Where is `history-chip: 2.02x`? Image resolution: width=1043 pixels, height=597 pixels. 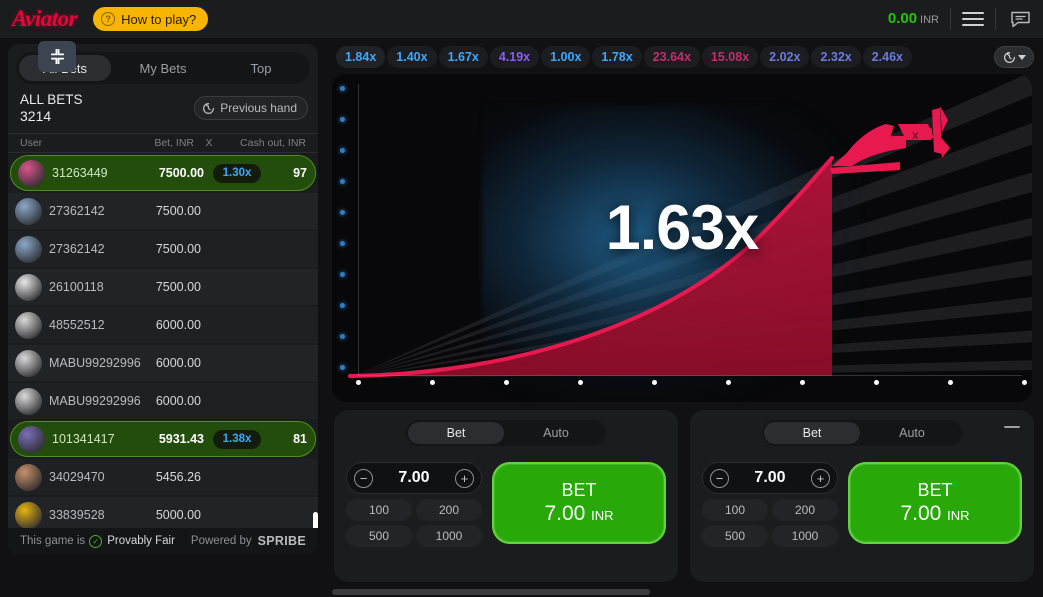
history-chip: 2.02x is located at coordinates (785, 57).